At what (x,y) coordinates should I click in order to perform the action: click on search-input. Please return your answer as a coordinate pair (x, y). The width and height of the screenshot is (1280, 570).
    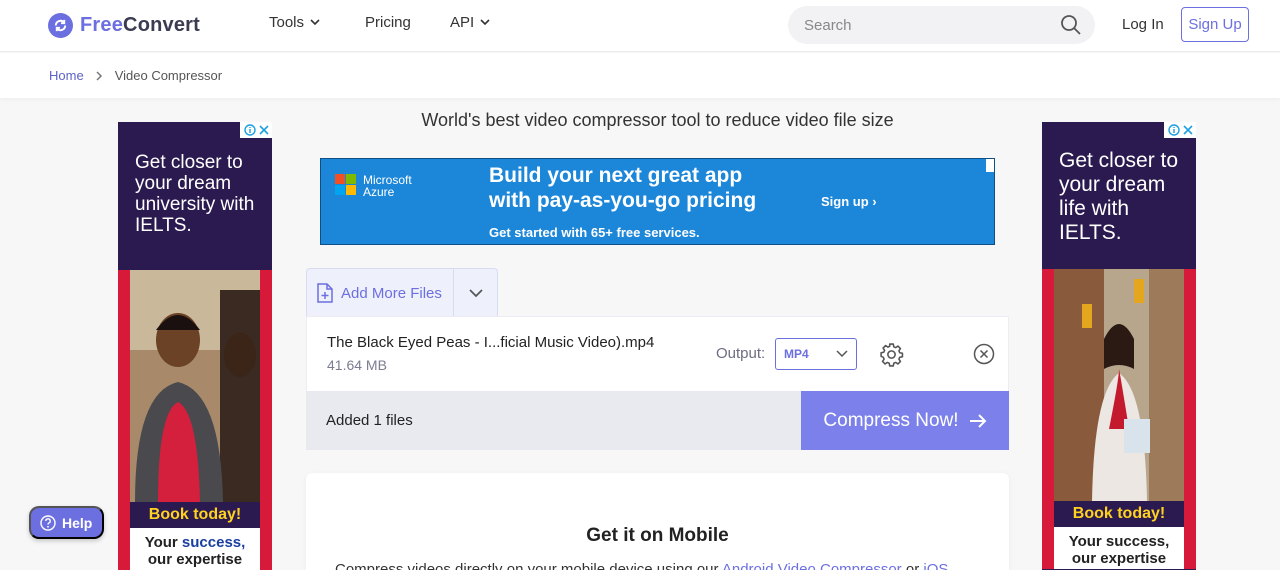
    Looking at the image, I should click on (929, 25).